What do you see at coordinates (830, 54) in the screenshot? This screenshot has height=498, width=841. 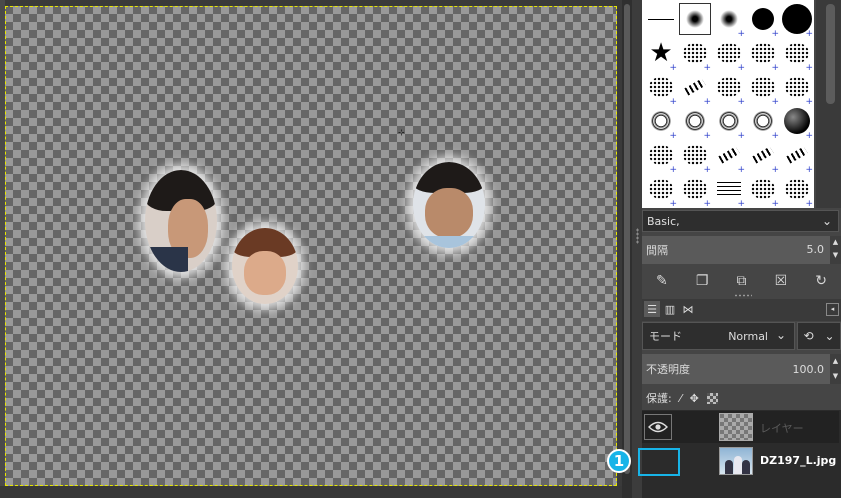 I see `brush-grid-scrollbar-thumb` at bounding box center [830, 54].